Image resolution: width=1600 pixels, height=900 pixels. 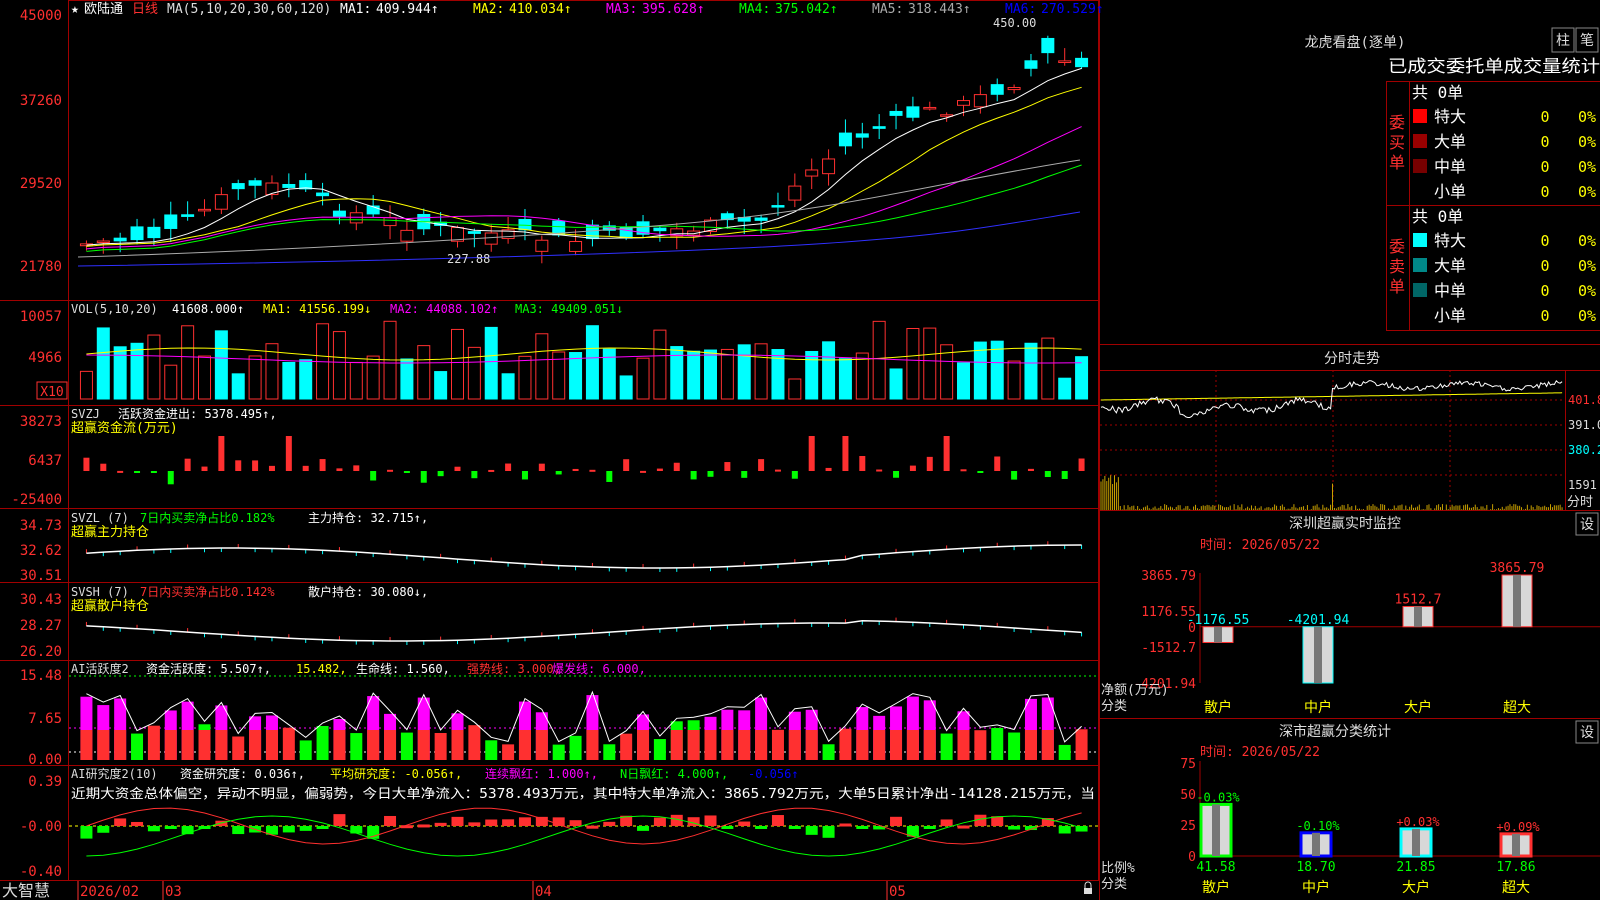 What do you see at coordinates (41, 827) in the screenshot?
I see `axis-label: -0.00` at bounding box center [41, 827].